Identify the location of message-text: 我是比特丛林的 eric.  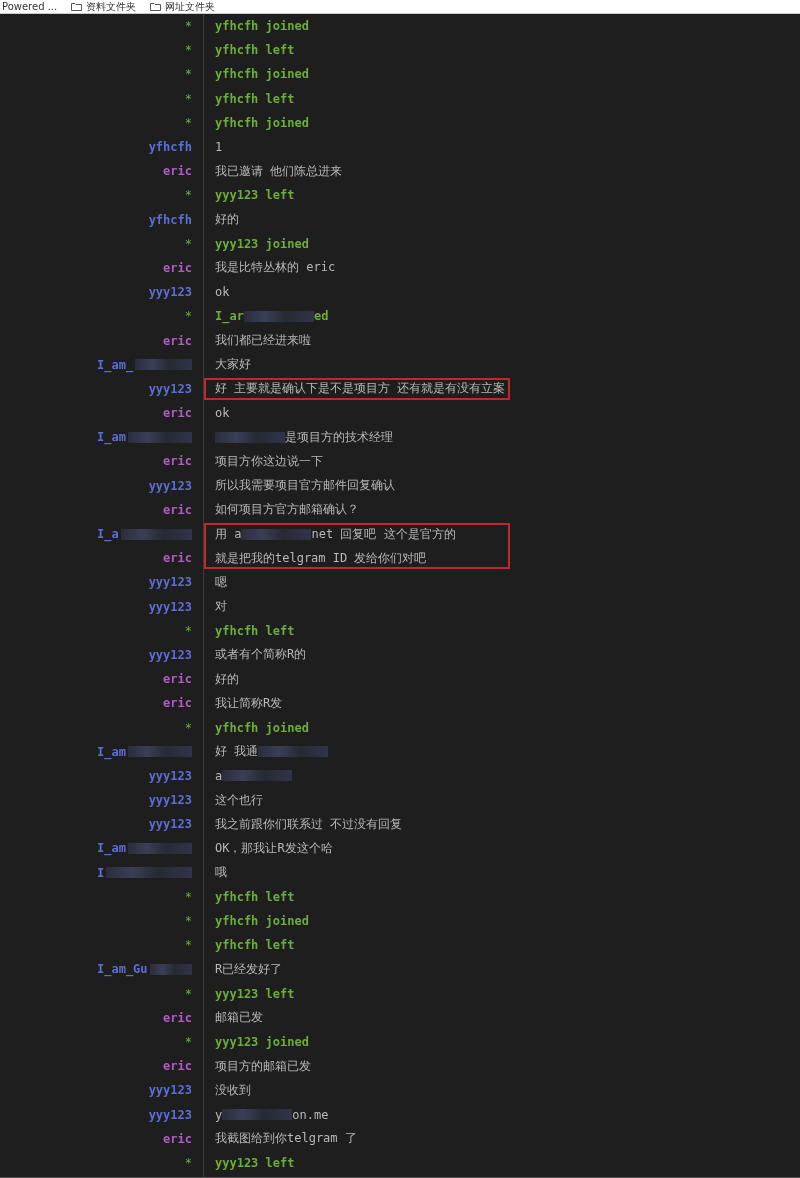
(275, 268).